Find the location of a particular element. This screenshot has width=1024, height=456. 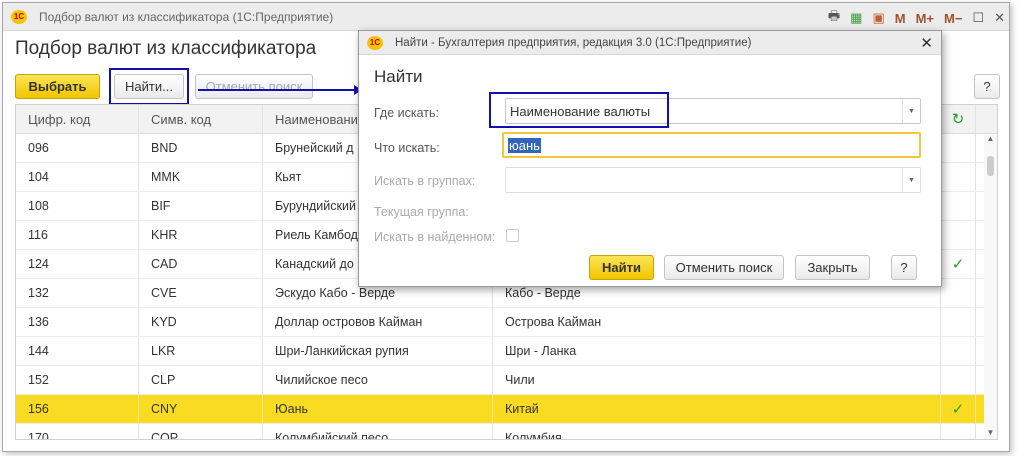

memory-button: M is located at coordinates (900, 18).